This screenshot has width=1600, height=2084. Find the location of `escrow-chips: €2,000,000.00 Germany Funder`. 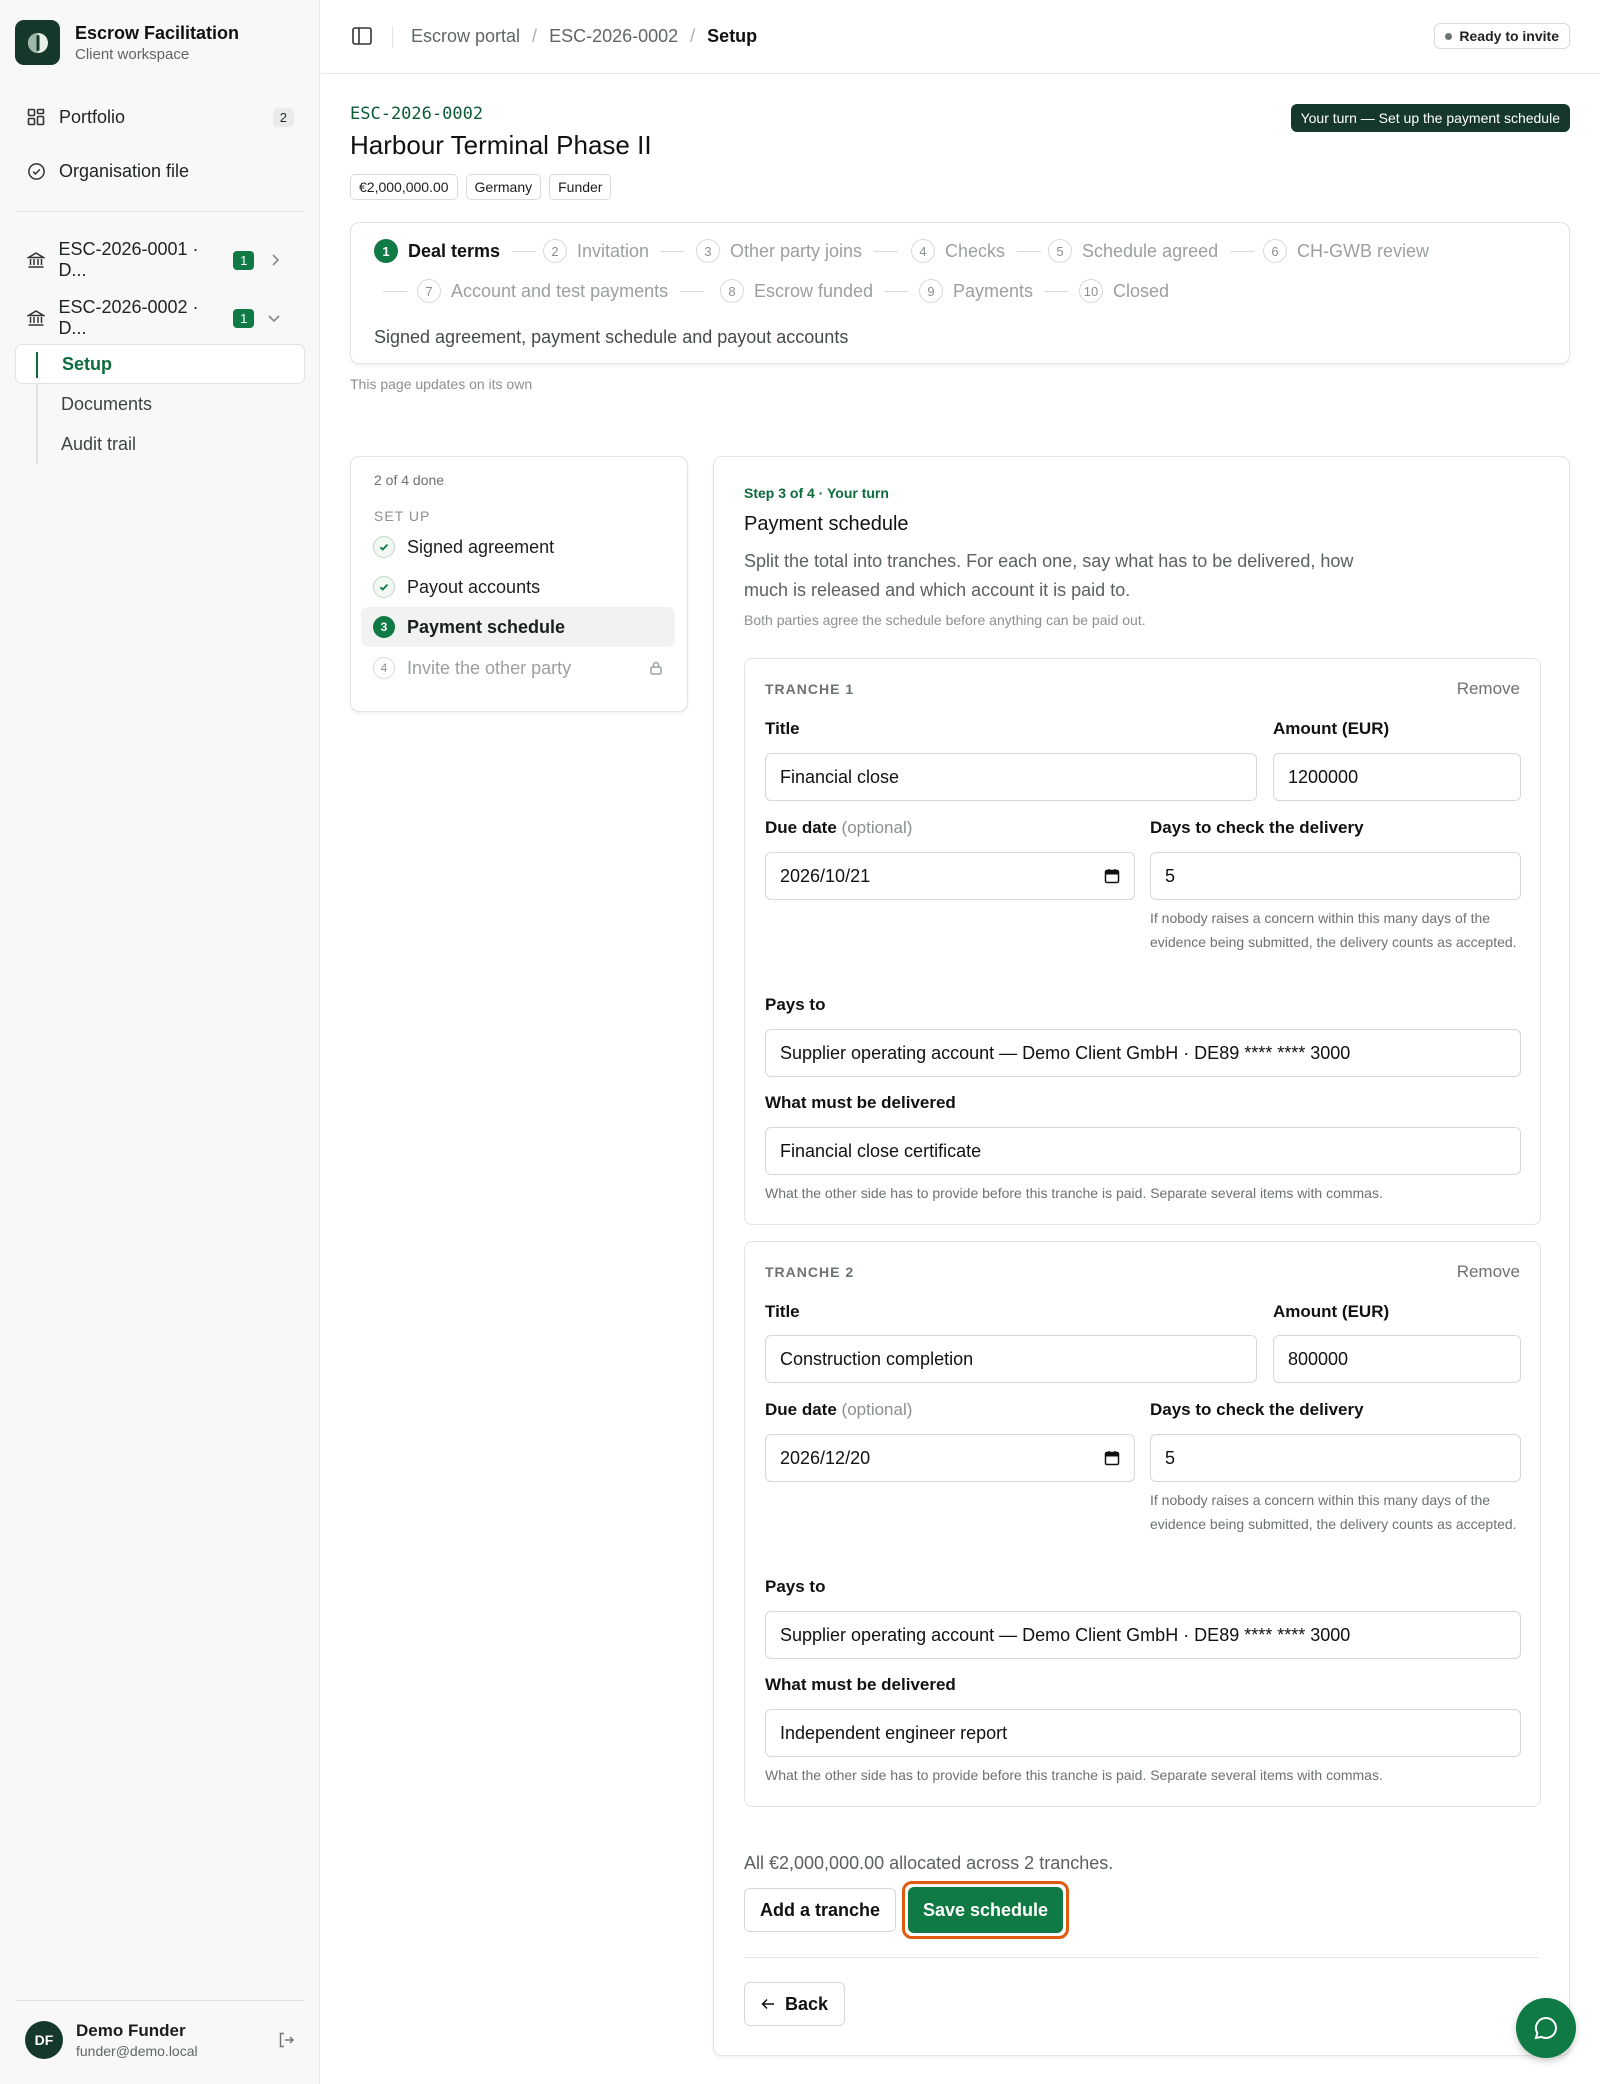

escrow-chips: €2,000,000.00 Germany Funder is located at coordinates (484, 187).